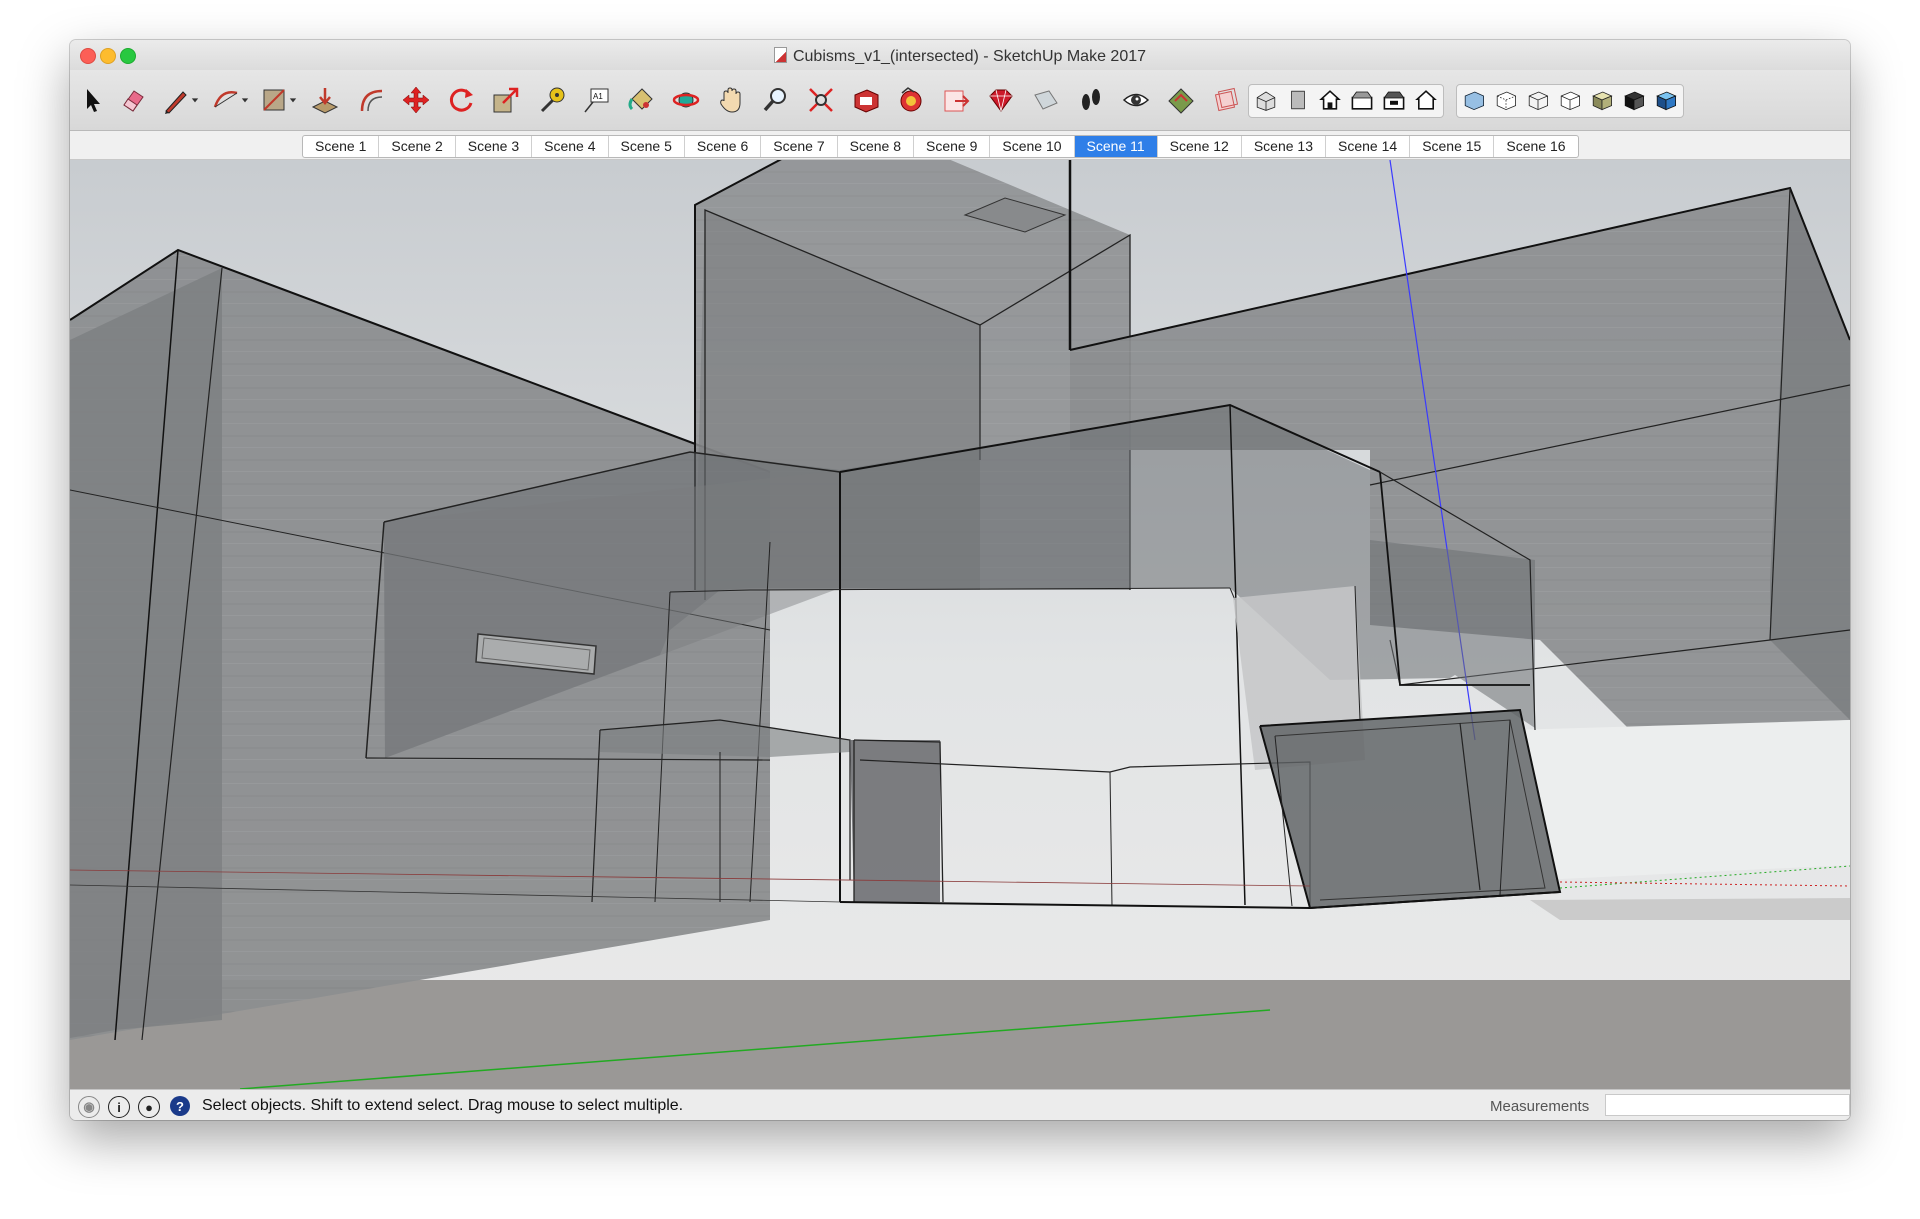 This screenshot has height=1219, width=1920. I want to click on hidden-line-cube-icon, so click(1570, 101).